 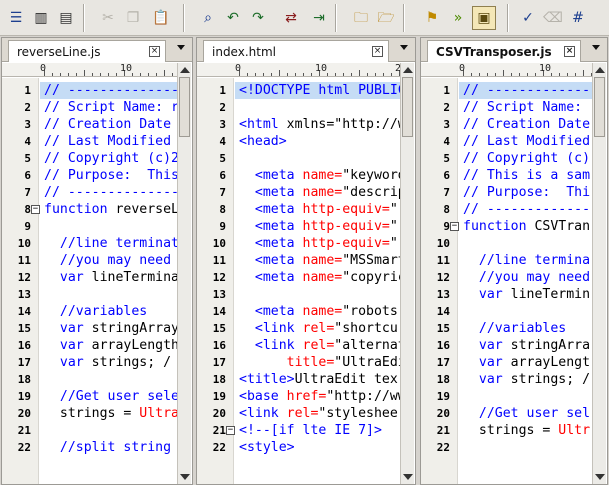 I want to click on line-number: 8, so click(x=446, y=209).